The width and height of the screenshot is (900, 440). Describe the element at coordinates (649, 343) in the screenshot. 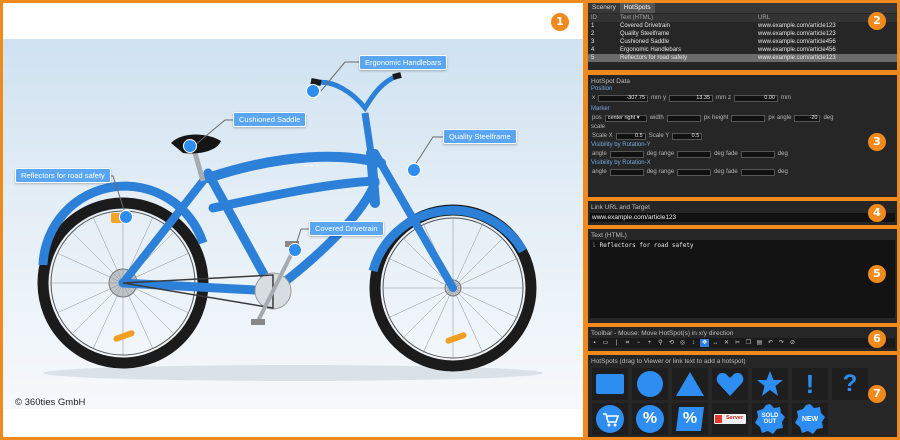

I see `plus-icon: +` at that location.